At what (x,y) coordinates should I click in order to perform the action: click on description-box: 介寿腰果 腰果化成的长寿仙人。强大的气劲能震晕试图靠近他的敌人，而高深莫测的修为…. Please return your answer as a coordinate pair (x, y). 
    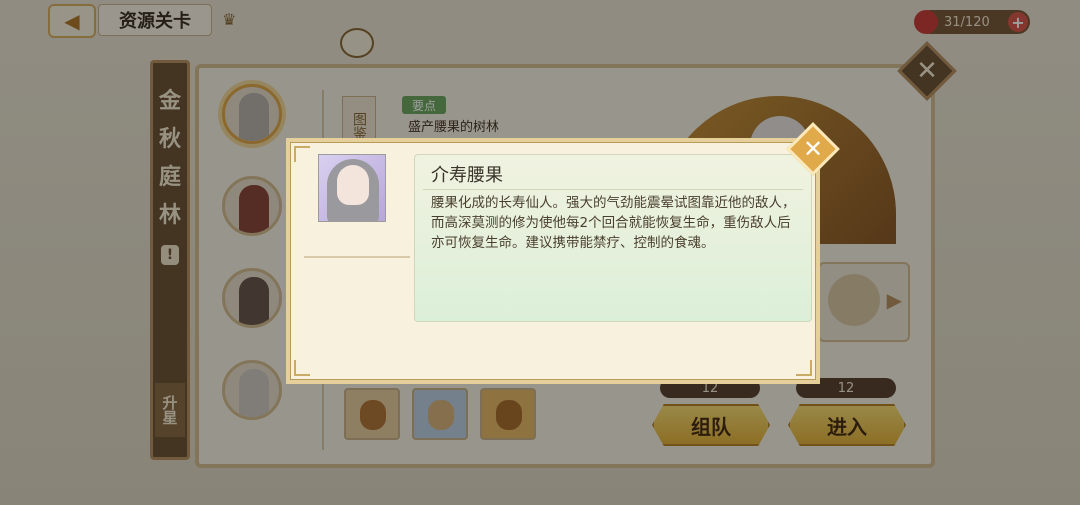
    Looking at the image, I should click on (613, 238).